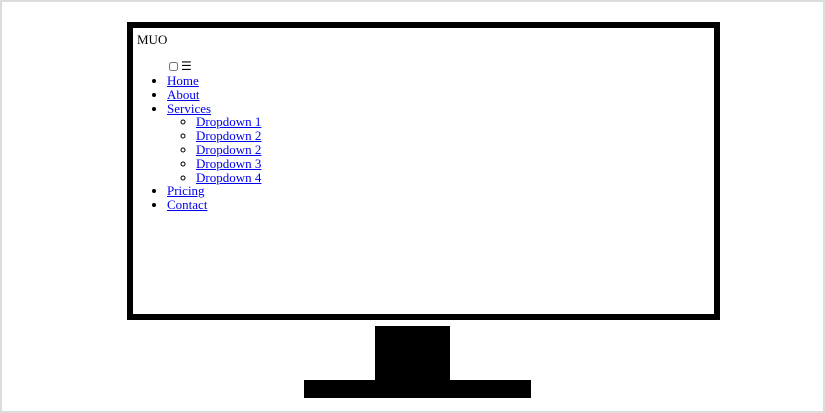 This screenshot has height=413, width=825. Describe the element at coordinates (214, 94) in the screenshot. I see `nav-item-about: About` at that location.